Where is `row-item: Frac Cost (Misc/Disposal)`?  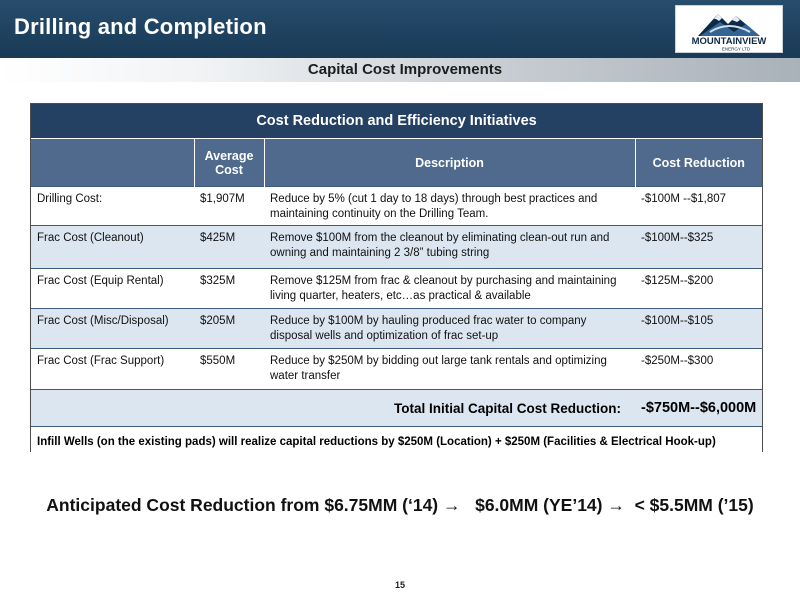
row-item: Frac Cost (Misc/Disposal) is located at coordinates (112, 328).